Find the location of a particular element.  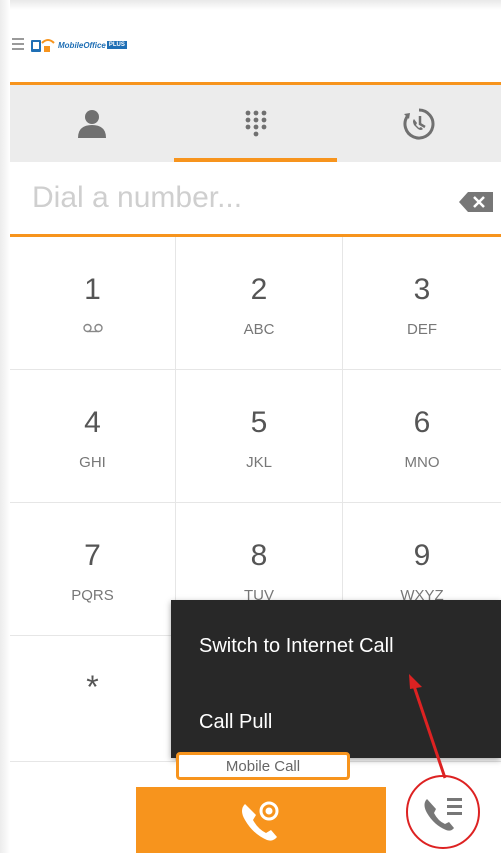

app-logo: MobileOffice PLUS is located at coordinates (78, 45).